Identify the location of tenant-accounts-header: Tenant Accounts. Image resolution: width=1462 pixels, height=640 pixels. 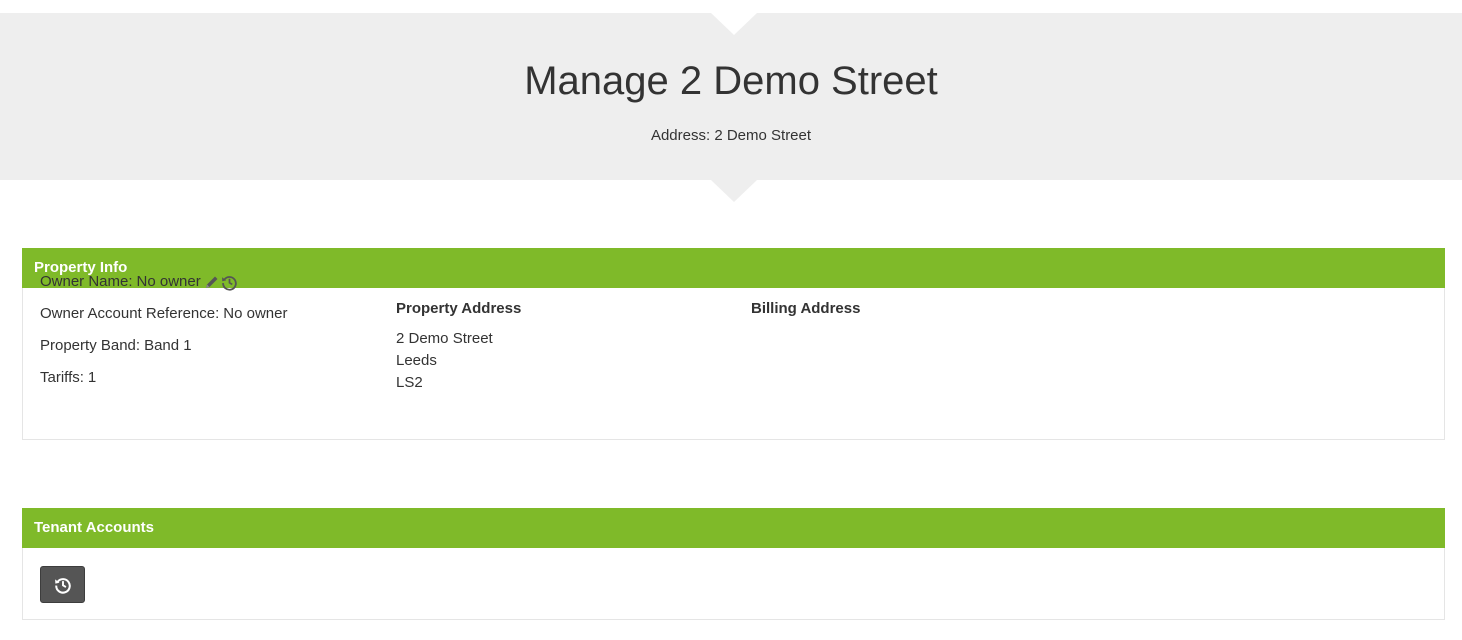
(733, 528).